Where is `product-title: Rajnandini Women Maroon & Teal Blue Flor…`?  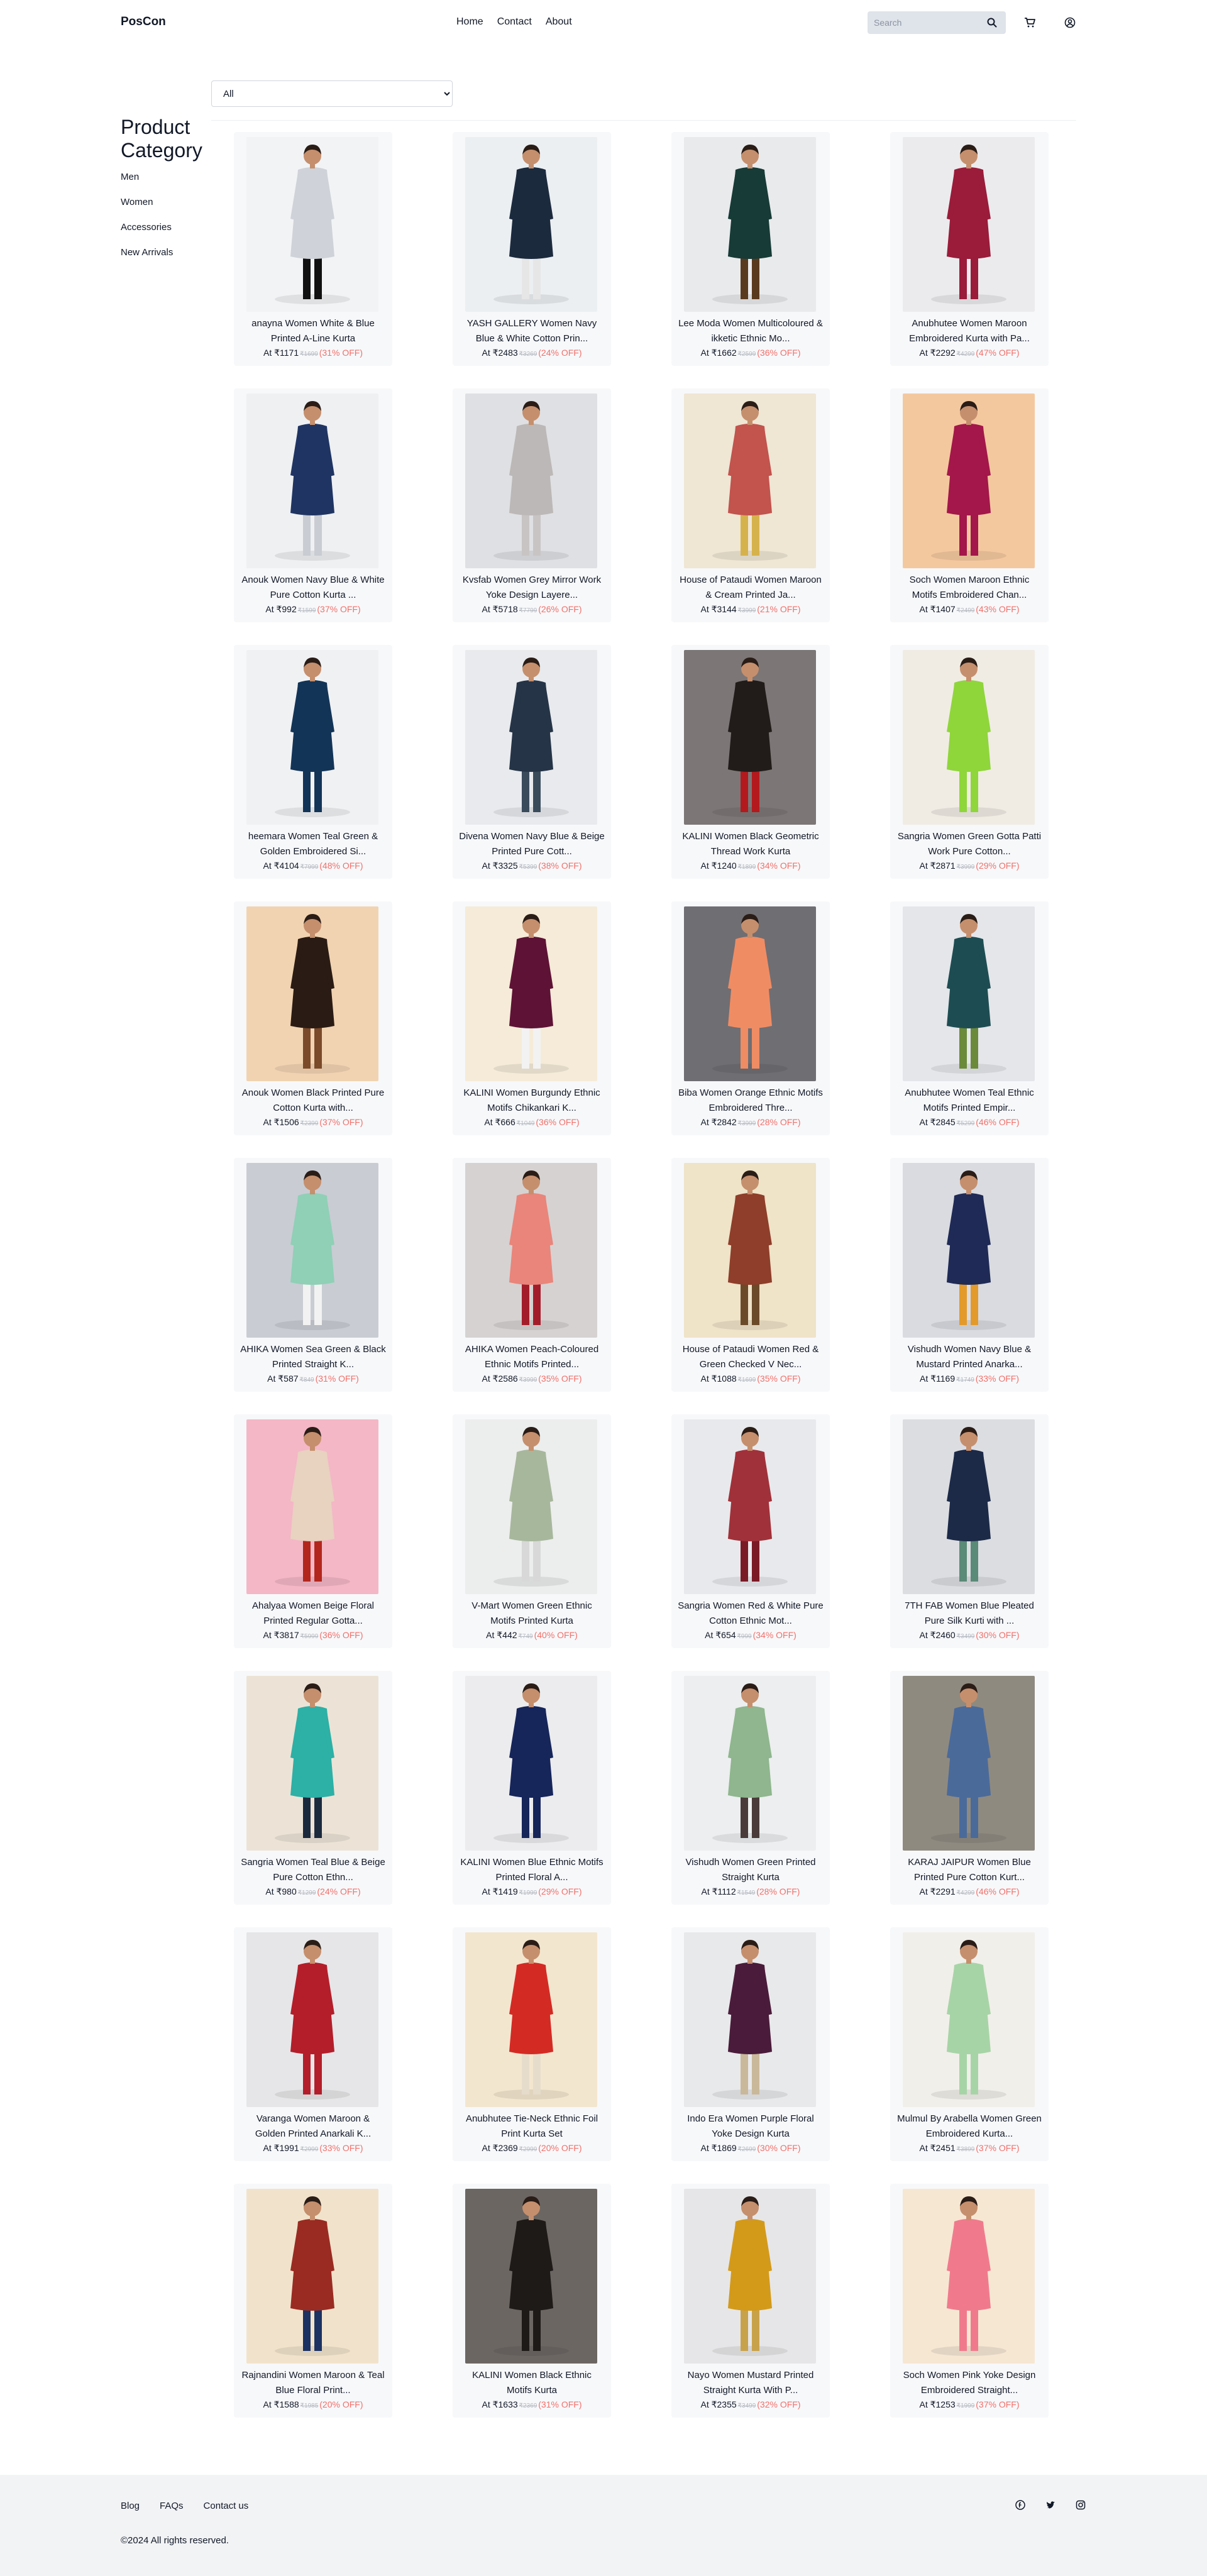
product-title: Rajnandini Women Maroon & Teal Blue Flor… is located at coordinates (313, 2383).